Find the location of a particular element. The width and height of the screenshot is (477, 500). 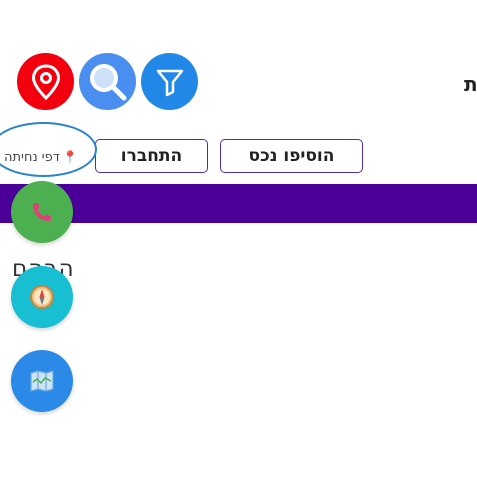

login-button: התחברו is located at coordinates (151, 156).